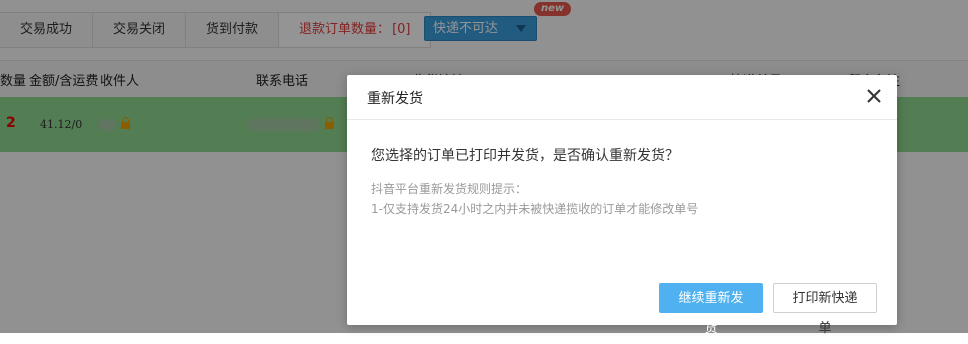 The width and height of the screenshot is (968, 344). I want to click on confirm-question: 您选择的订单已打印并发货，是否确认重新发货？, so click(525, 156).